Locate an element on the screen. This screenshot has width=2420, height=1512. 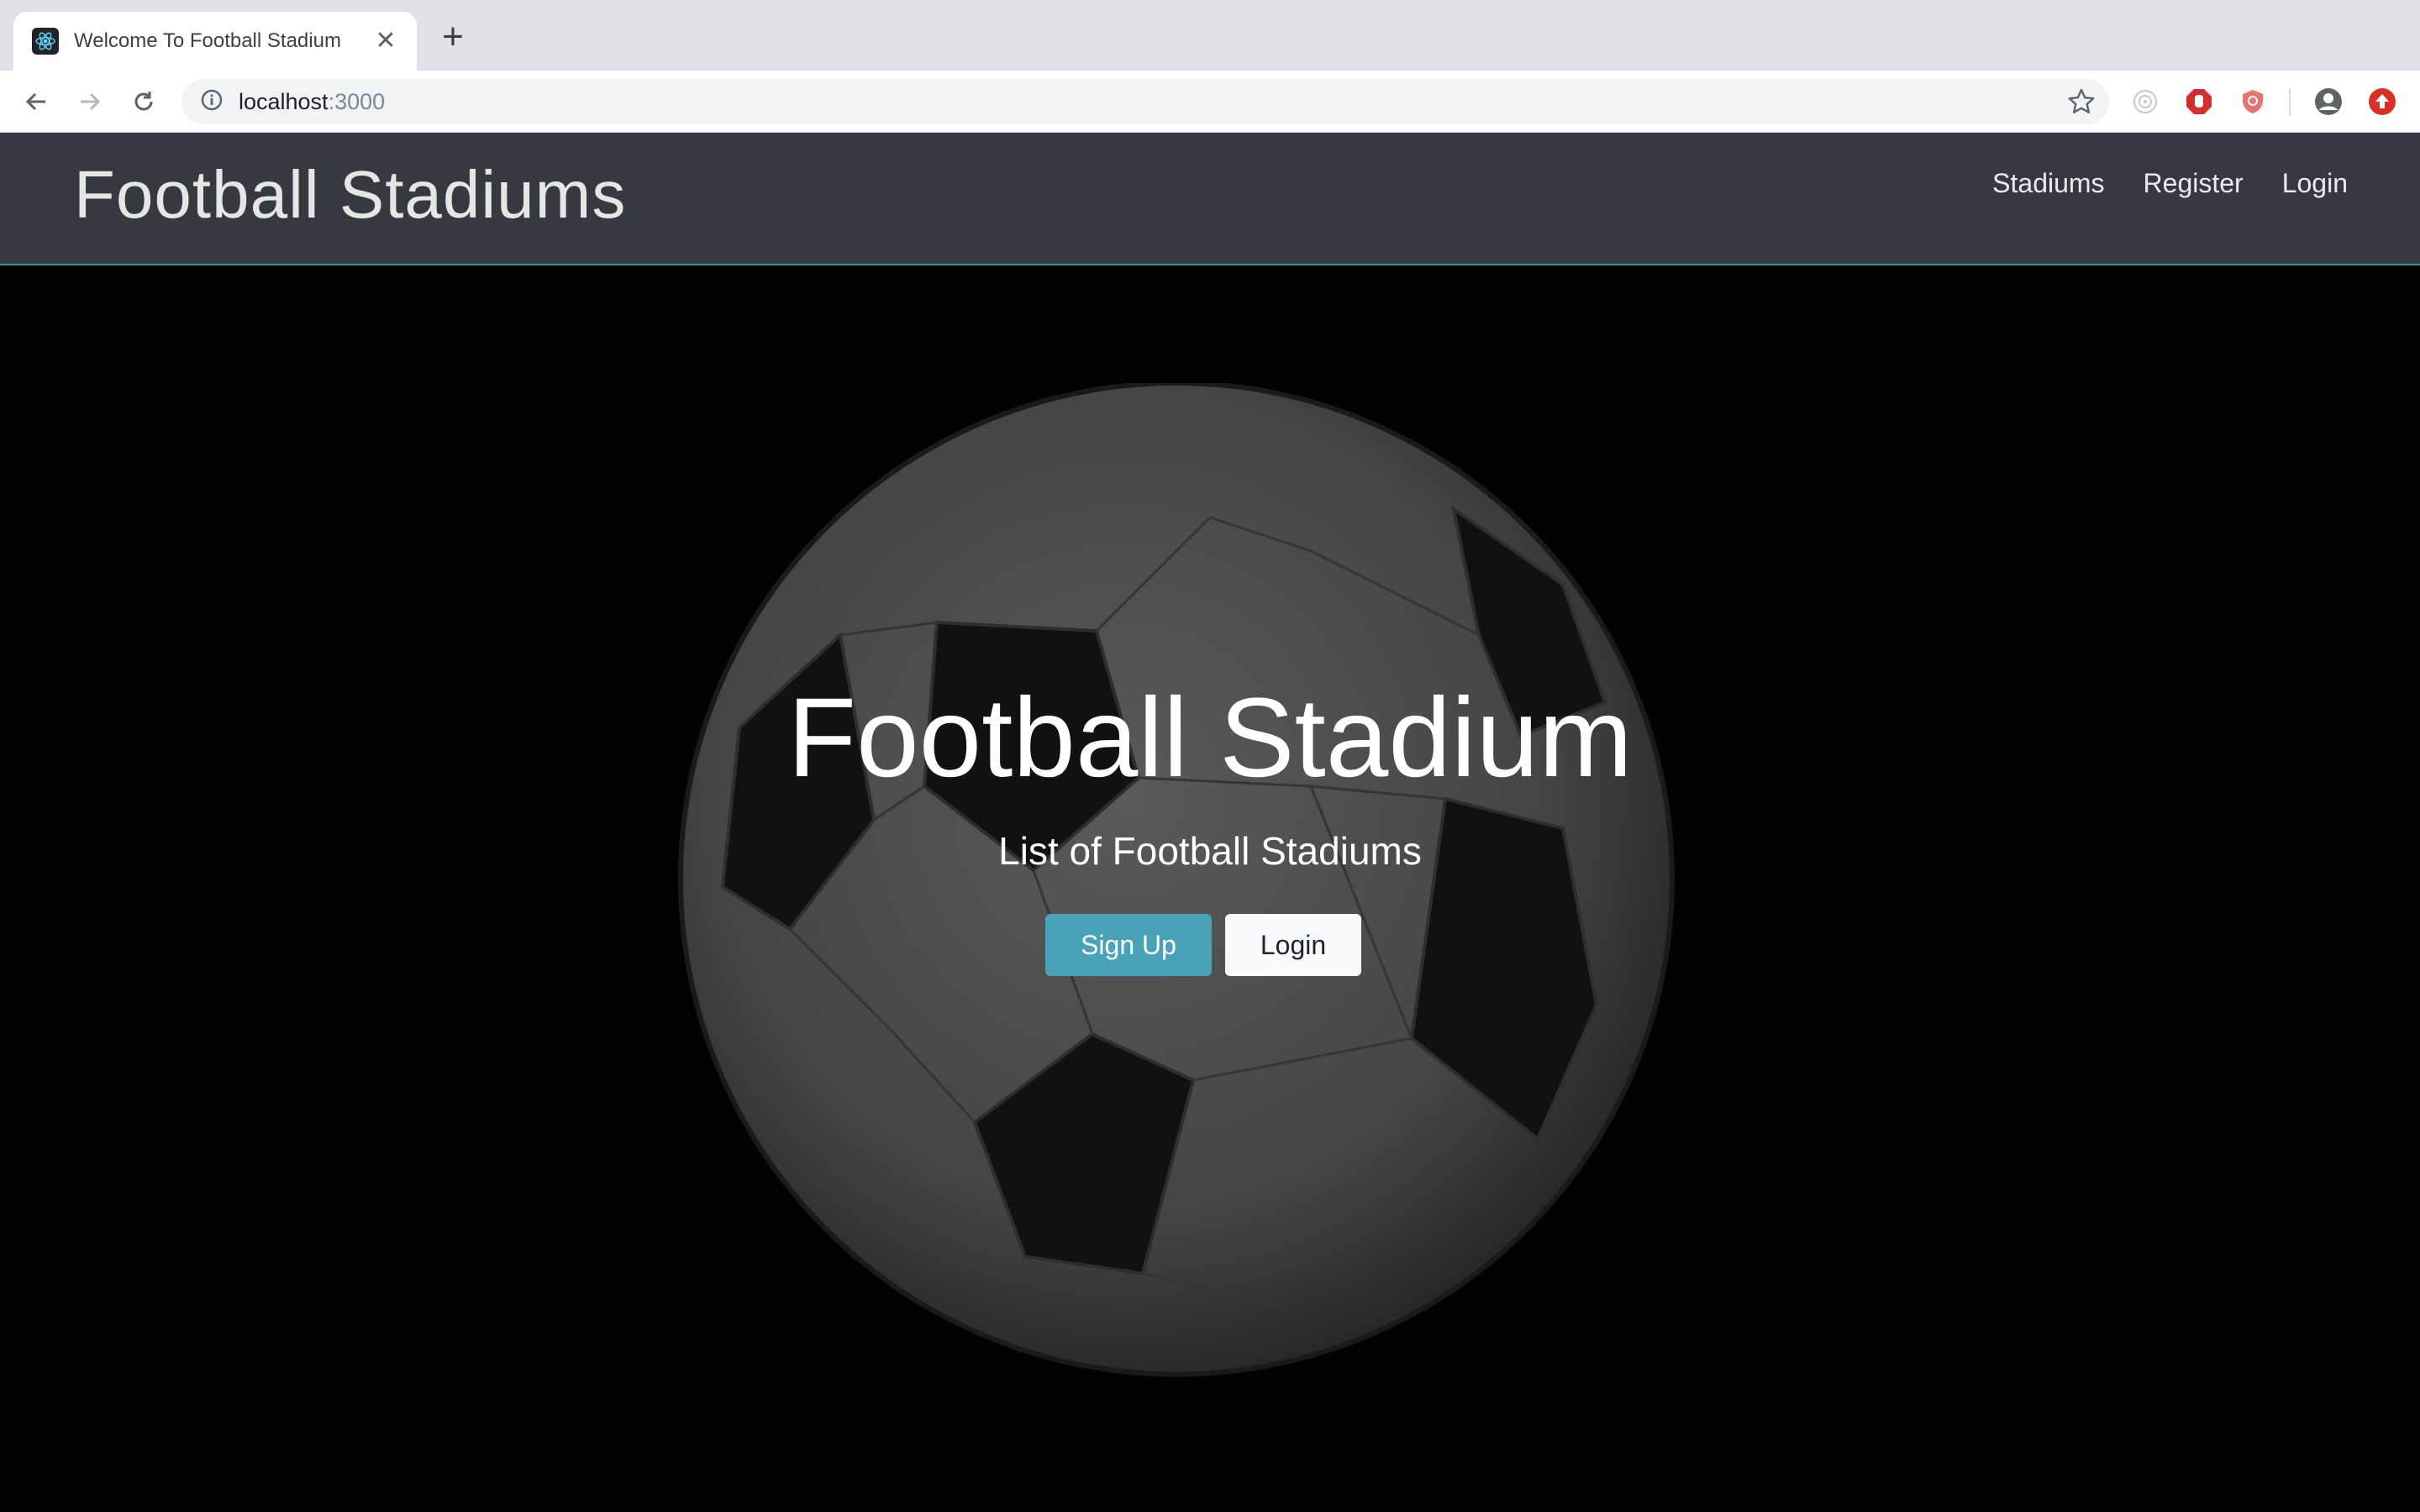
site-info-icon is located at coordinates (212, 102).